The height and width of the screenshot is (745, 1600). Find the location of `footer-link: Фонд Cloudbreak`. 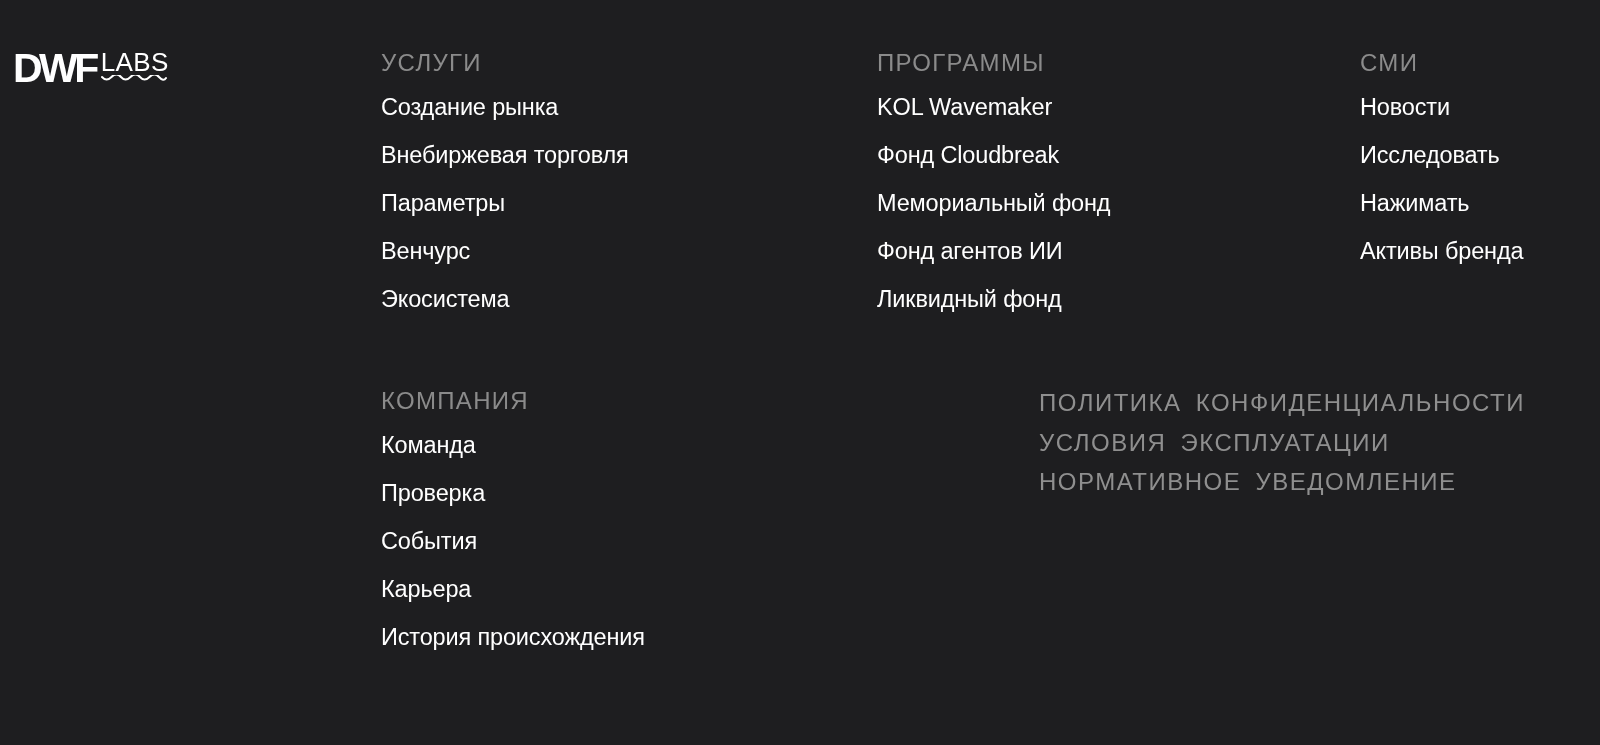

footer-link: Фонд Cloudbreak is located at coordinates (968, 155).